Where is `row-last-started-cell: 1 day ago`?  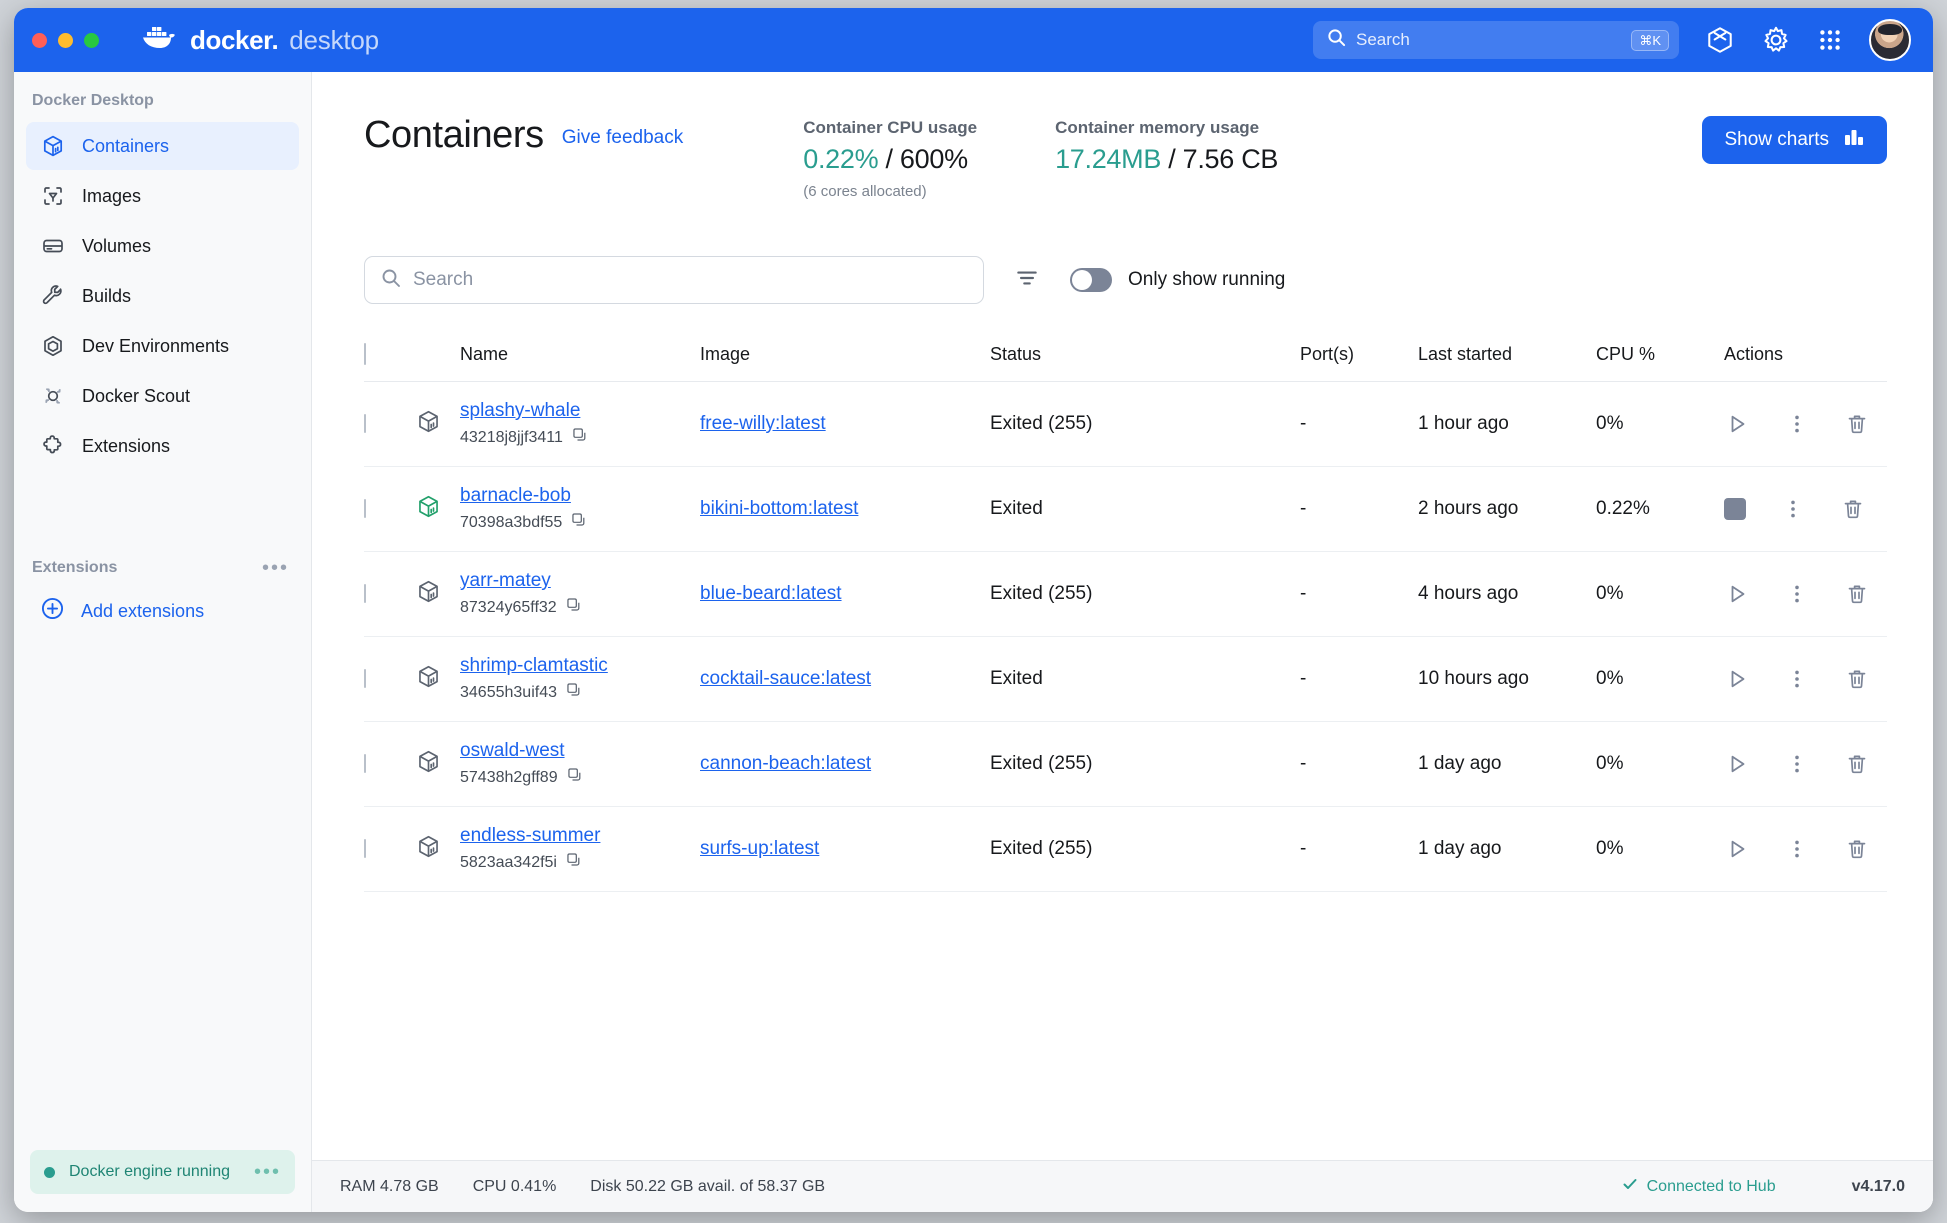
row-last-started-cell: 1 day ago is located at coordinates (1507, 764).